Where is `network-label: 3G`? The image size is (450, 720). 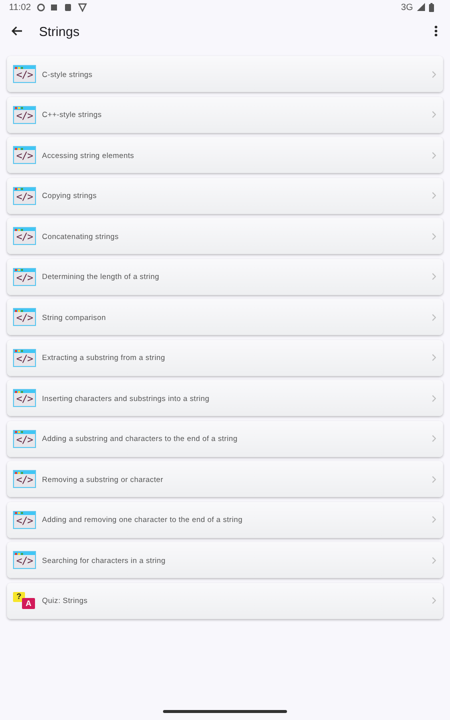
network-label: 3G is located at coordinates (406, 7).